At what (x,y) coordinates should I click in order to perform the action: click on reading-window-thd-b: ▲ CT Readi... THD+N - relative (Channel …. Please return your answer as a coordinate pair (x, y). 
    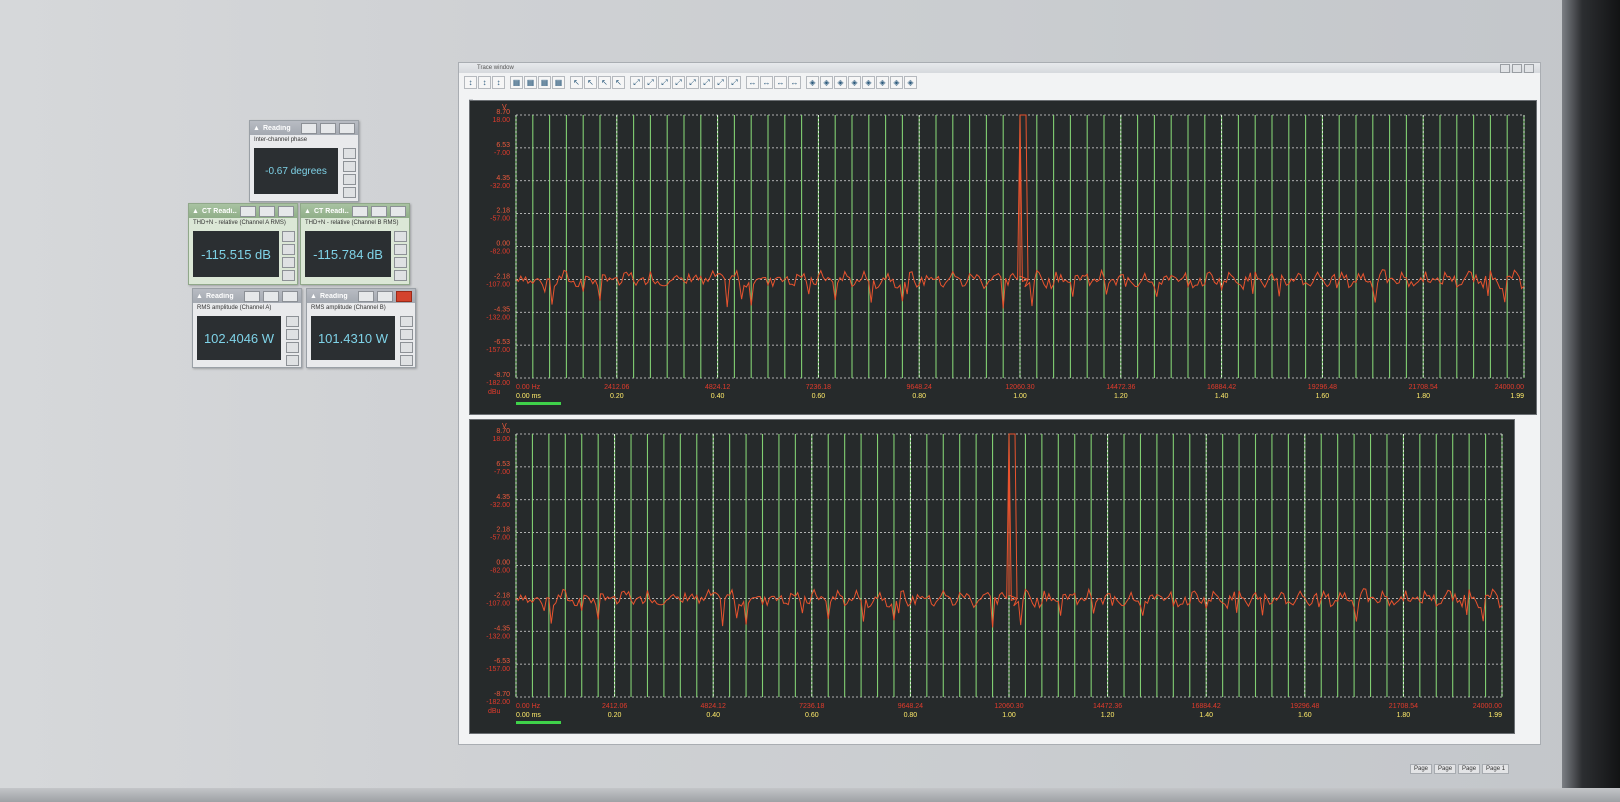
    Looking at the image, I should click on (355, 244).